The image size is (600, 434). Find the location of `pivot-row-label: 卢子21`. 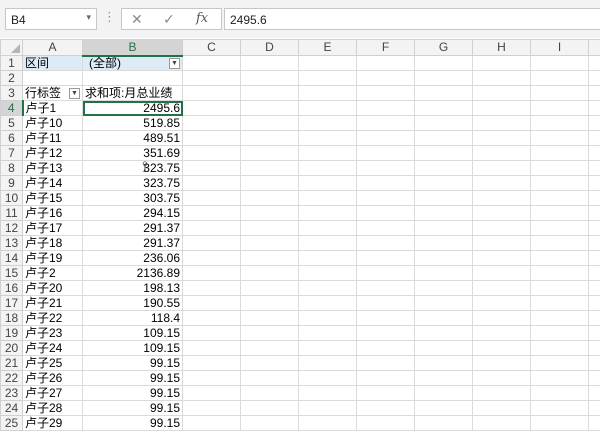

pivot-row-label: 卢子21 is located at coordinates (52, 303).